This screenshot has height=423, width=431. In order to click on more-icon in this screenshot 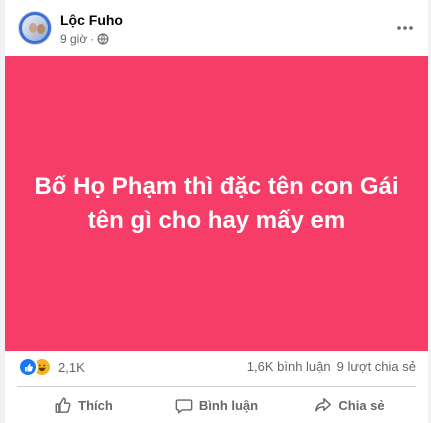, I will do `click(405, 28)`.